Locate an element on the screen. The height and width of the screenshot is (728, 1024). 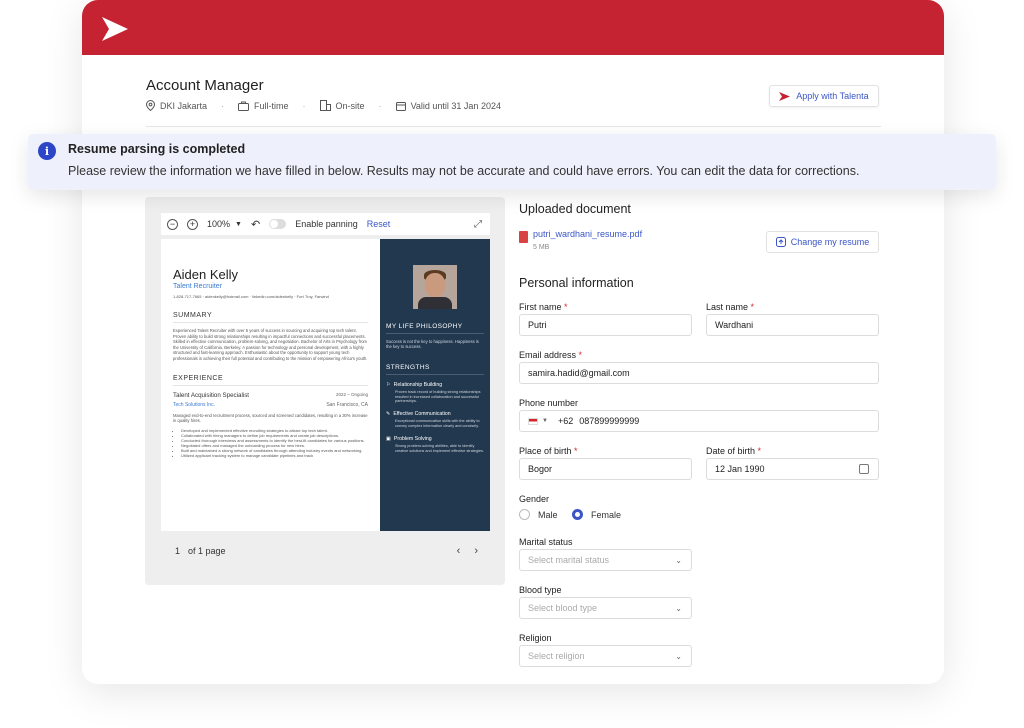
resume-strength-title: ▣ Problem Solving is located at coordinates (409, 438).